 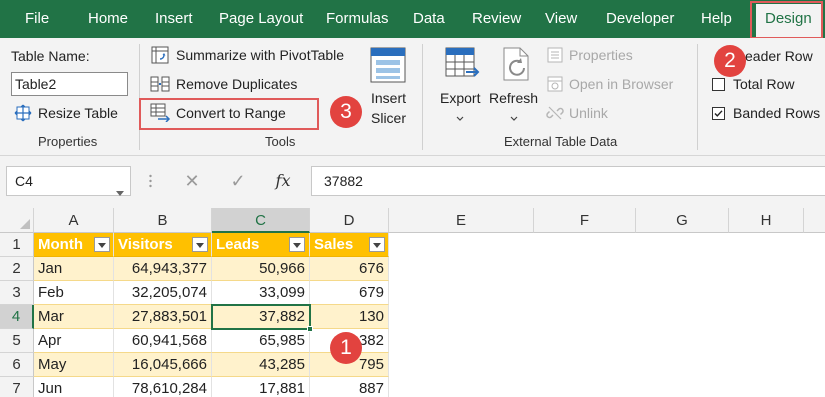 What do you see at coordinates (120, 192) in the screenshot?
I see `chevron-down-icon` at bounding box center [120, 192].